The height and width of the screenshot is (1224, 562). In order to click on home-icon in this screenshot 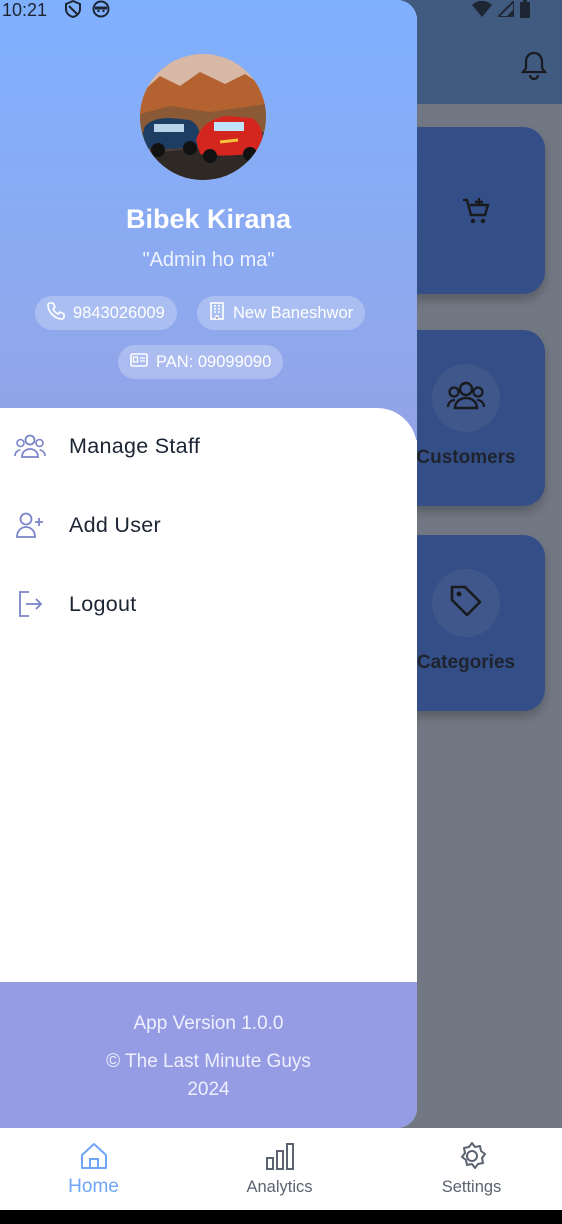, I will do `click(93, 1156)`.